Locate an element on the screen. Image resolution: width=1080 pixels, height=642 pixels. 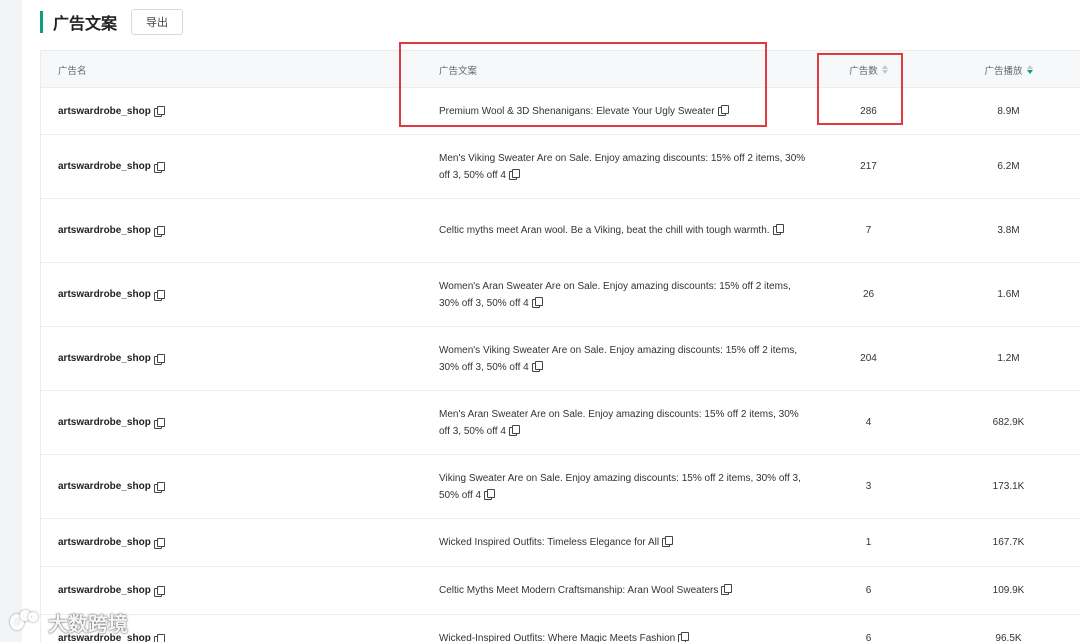
ad-count-cell: 204 is located at coordinates (868, 358).